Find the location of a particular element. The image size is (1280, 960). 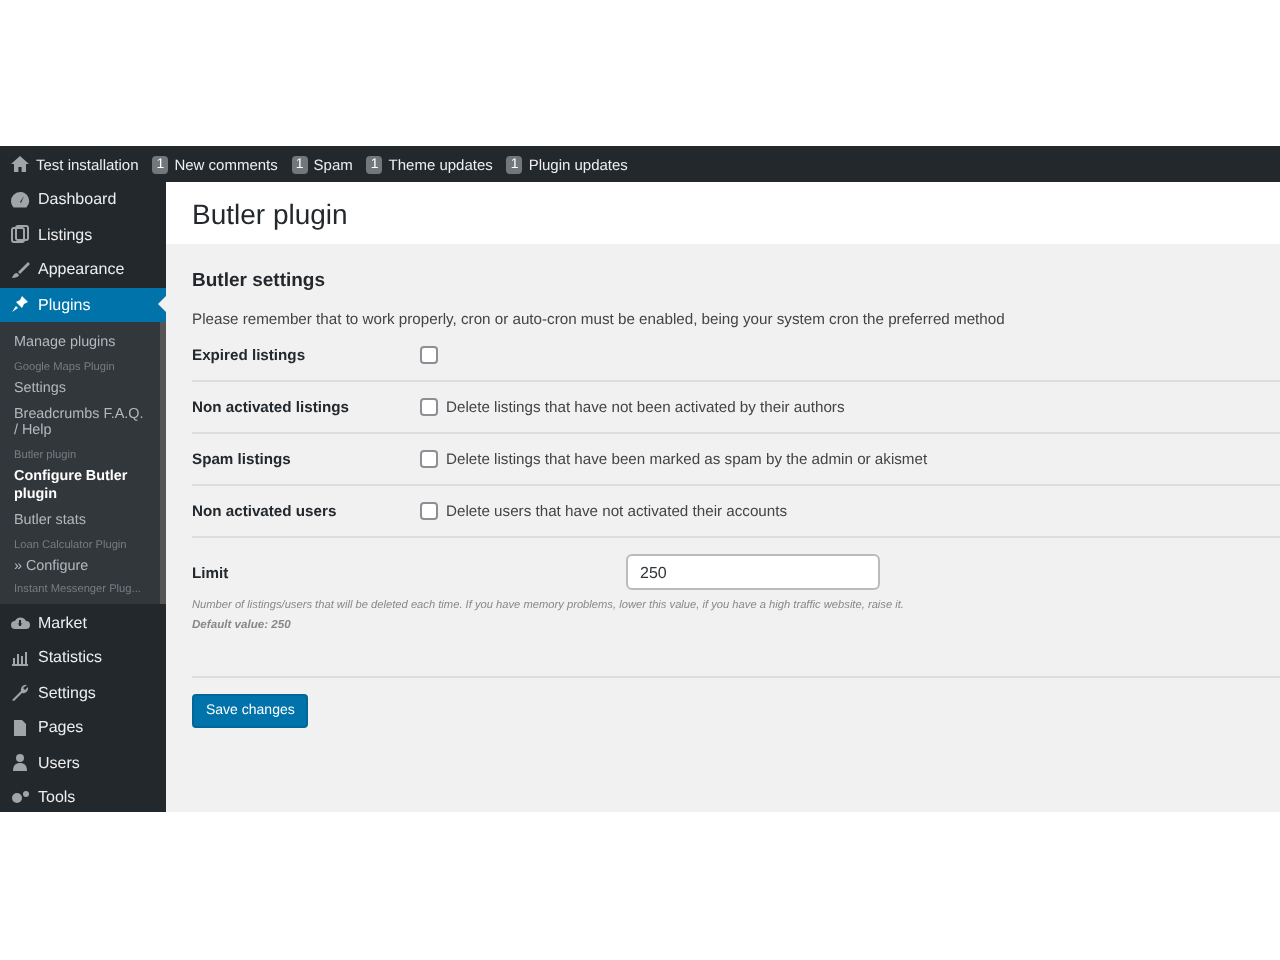

menu-item: Pages is located at coordinates (83, 727).